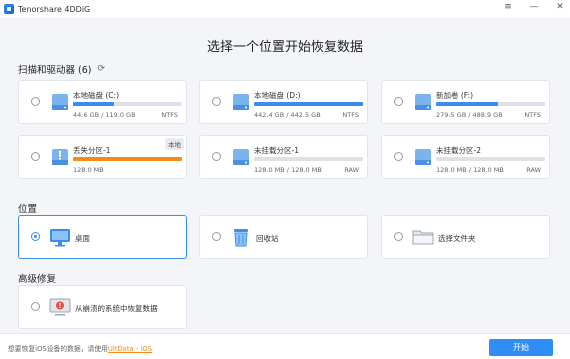 This screenshot has height=359, width=570. What do you see at coordinates (101, 69) in the screenshot?
I see `refresh-icon: ⟳` at bounding box center [101, 69].